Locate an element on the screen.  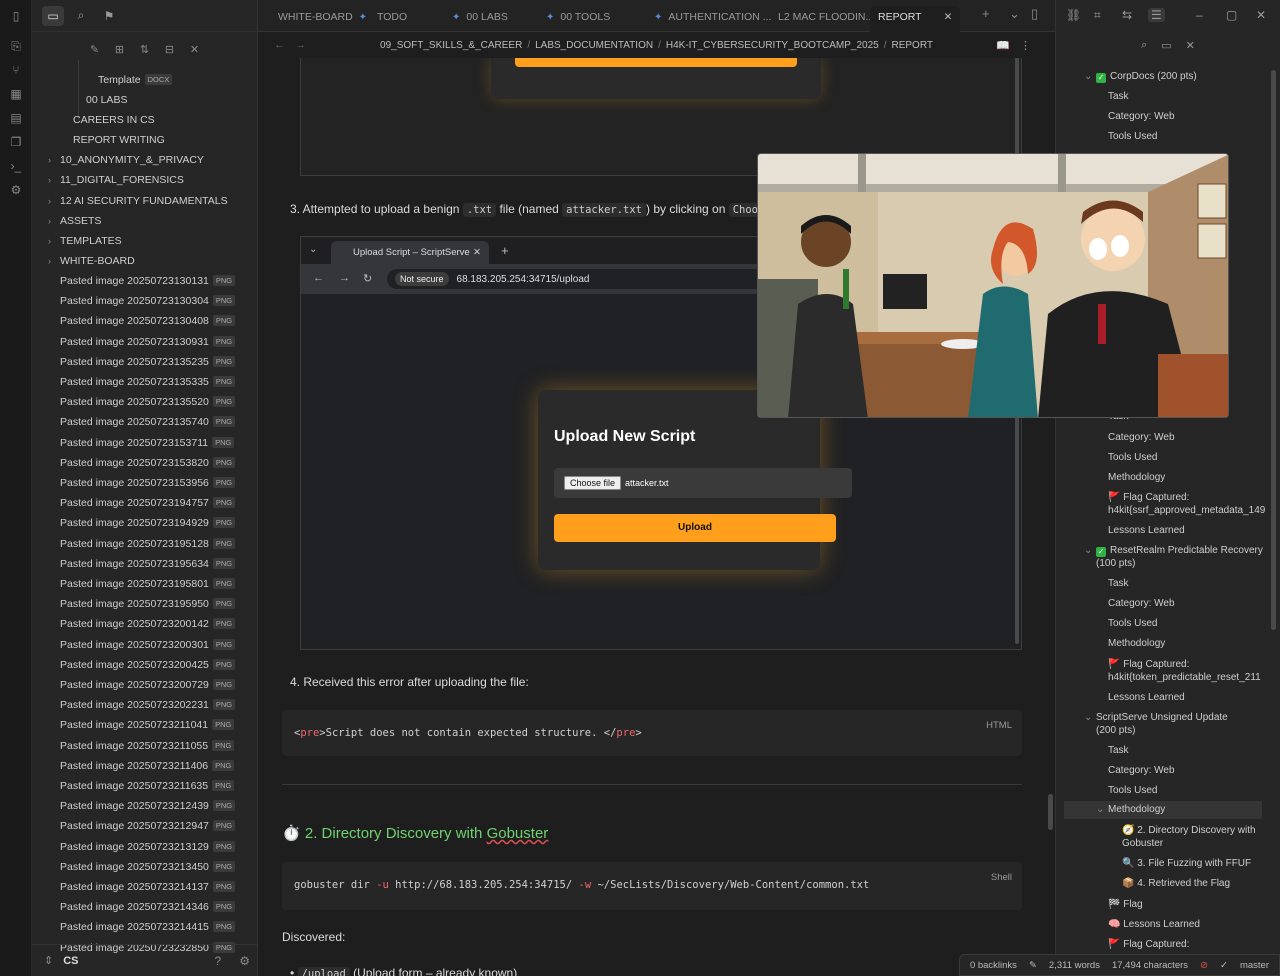
file-item: Pasted image 20250723200301 PNG is located at coordinates (148, 645).